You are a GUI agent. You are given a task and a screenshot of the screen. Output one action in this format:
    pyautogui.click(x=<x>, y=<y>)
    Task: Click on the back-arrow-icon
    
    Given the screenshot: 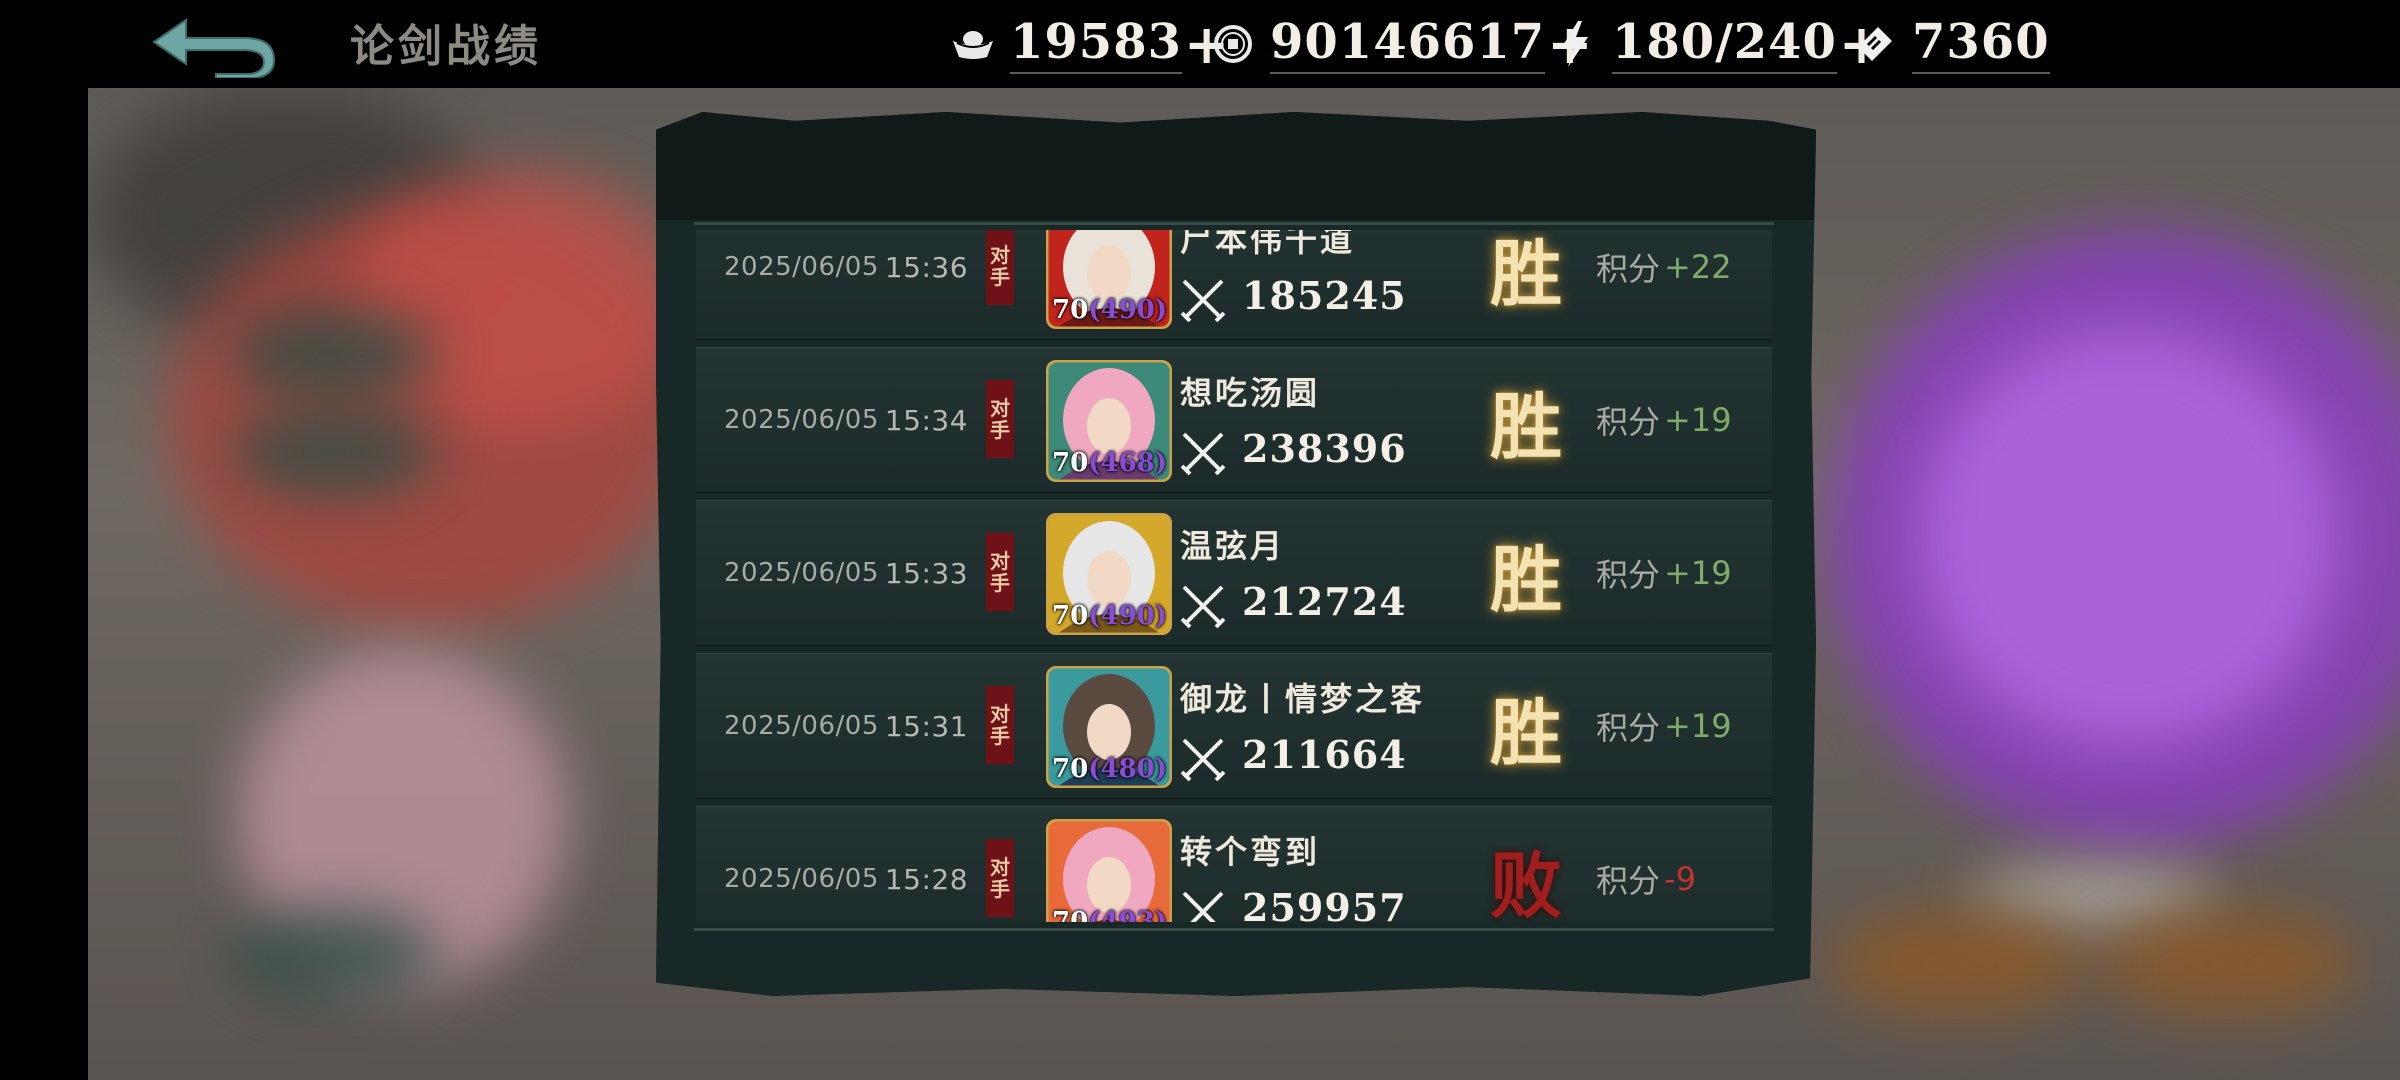 What is the action you would take?
    pyautogui.click(x=214, y=48)
    